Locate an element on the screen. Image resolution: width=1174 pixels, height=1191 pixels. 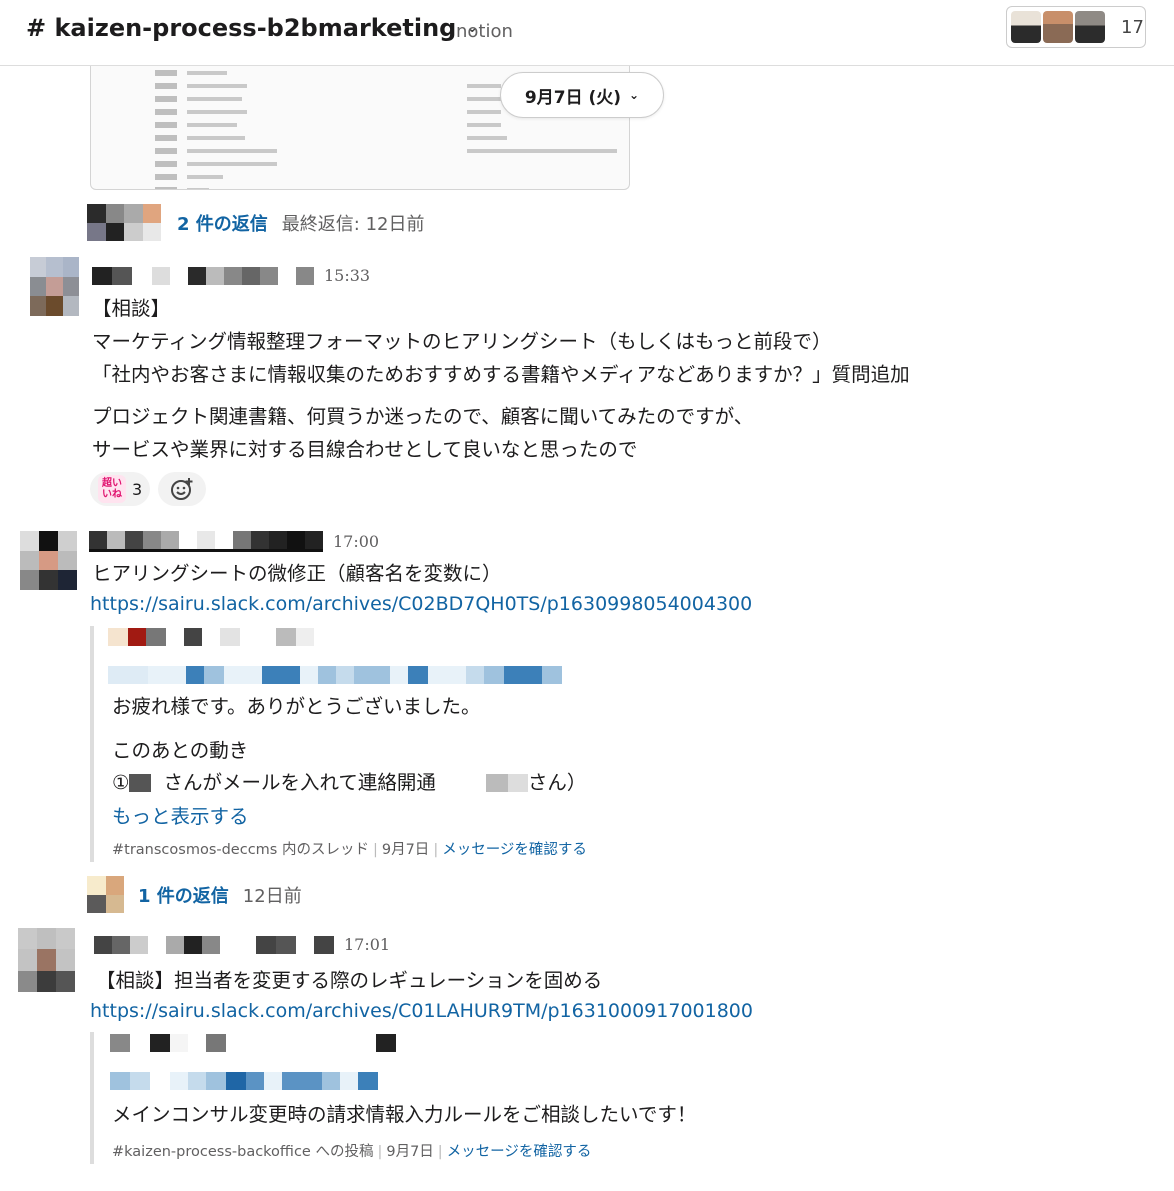
reaction-count: 3 is located at coordinates (137, 489).